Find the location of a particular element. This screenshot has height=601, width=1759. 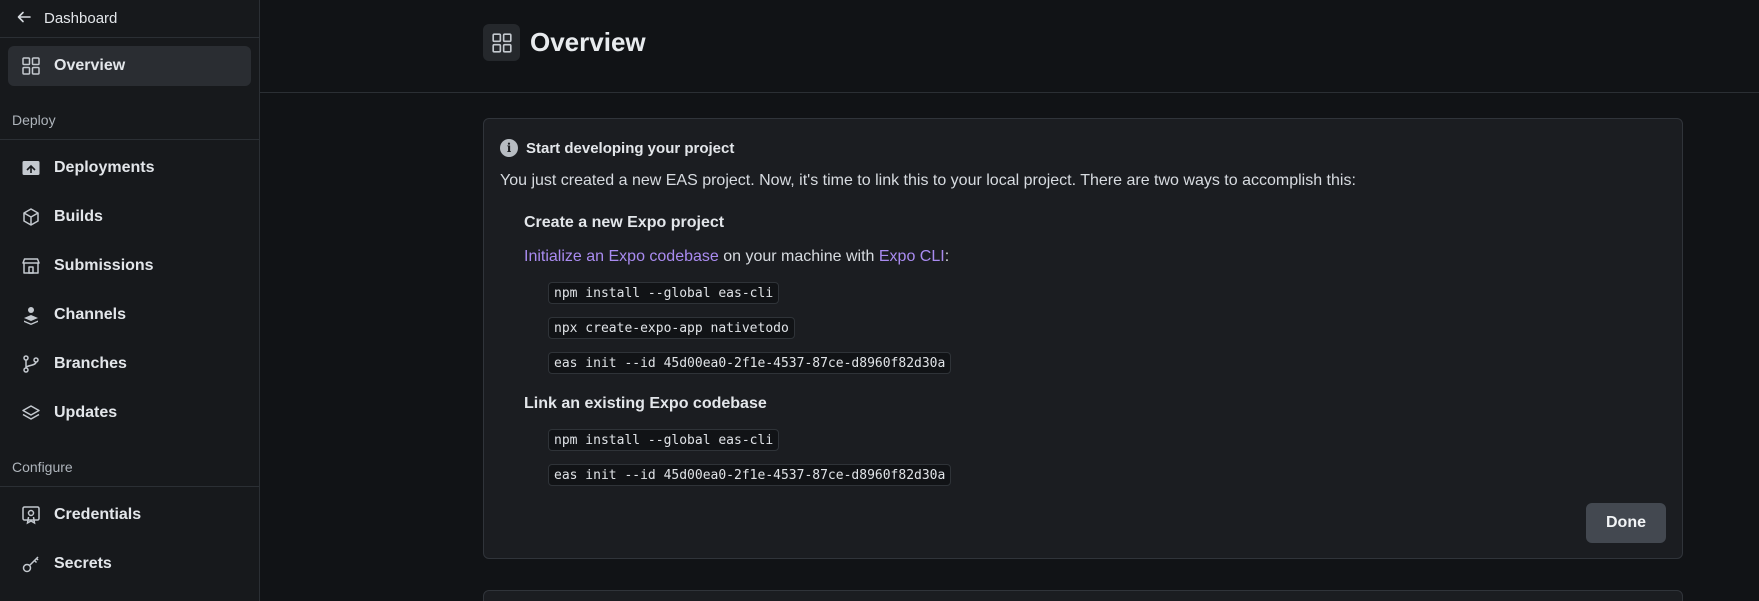

sidebar-item-label: Overview is located at coordinates (90, 65).